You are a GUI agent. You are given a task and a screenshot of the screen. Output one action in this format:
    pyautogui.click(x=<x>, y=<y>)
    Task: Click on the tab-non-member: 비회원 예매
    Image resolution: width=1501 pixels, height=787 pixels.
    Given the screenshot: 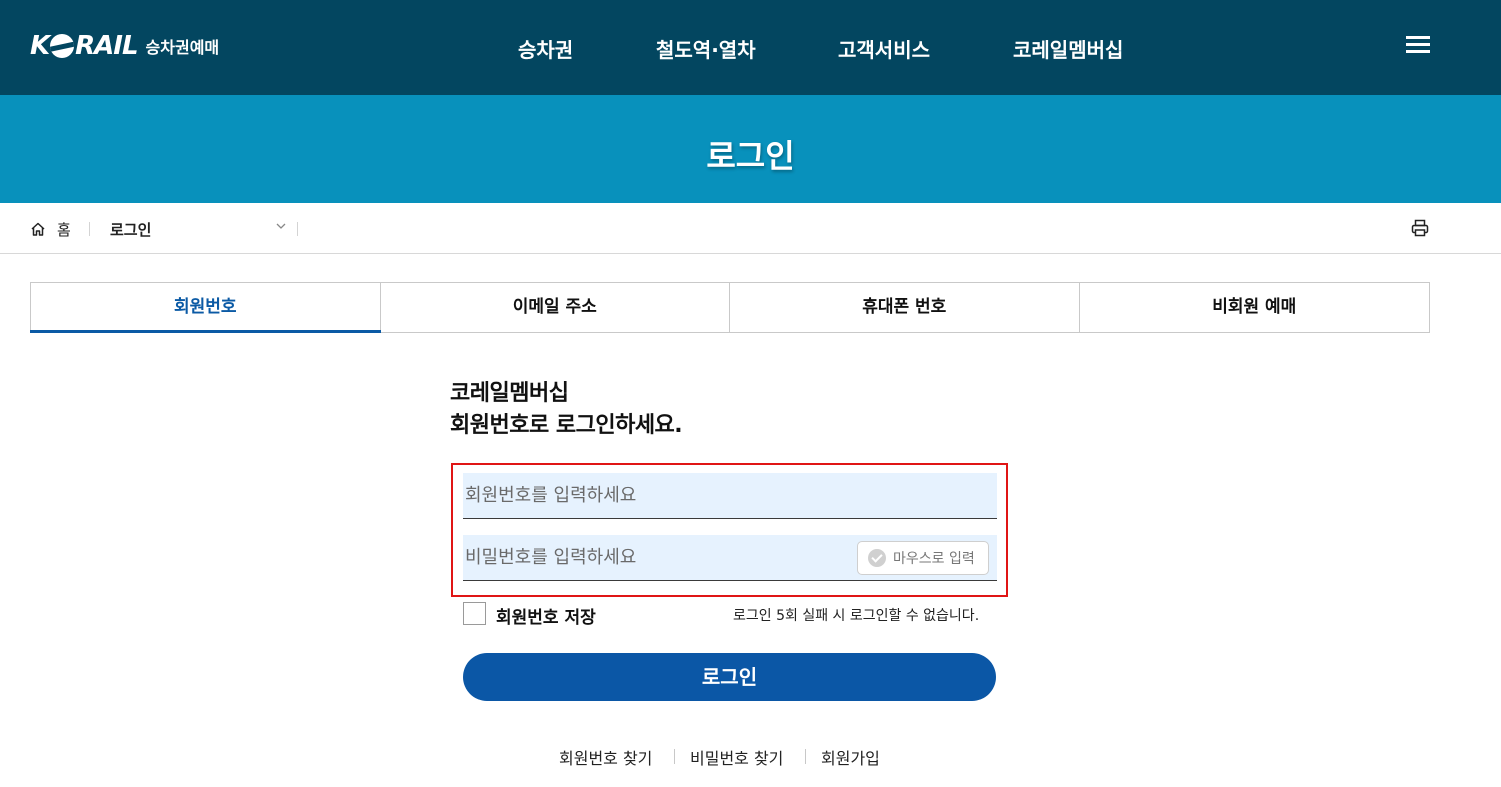 What is the action you would take?
    pyautogui.click(x=1255, y=307)
    